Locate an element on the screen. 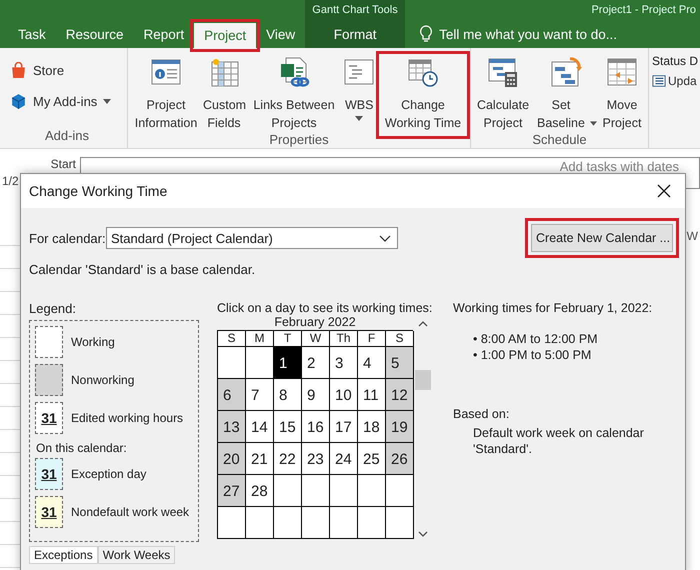  ribbon-tab: Format is located at coordinates (355, 34).